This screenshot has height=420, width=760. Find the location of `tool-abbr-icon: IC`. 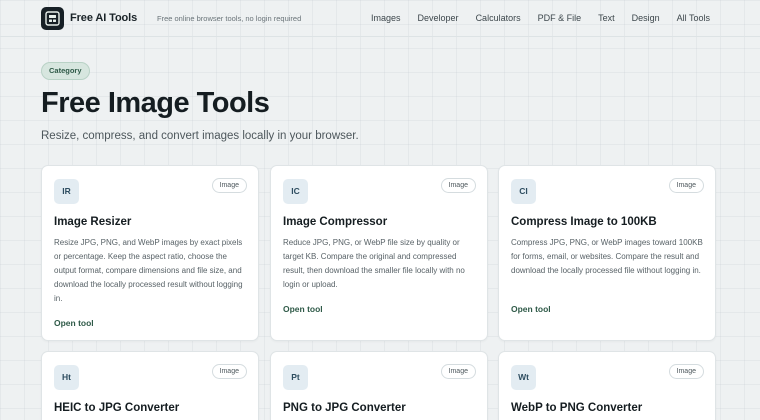

tool-abbr-icon: IC is located at coordinates (295, 191).